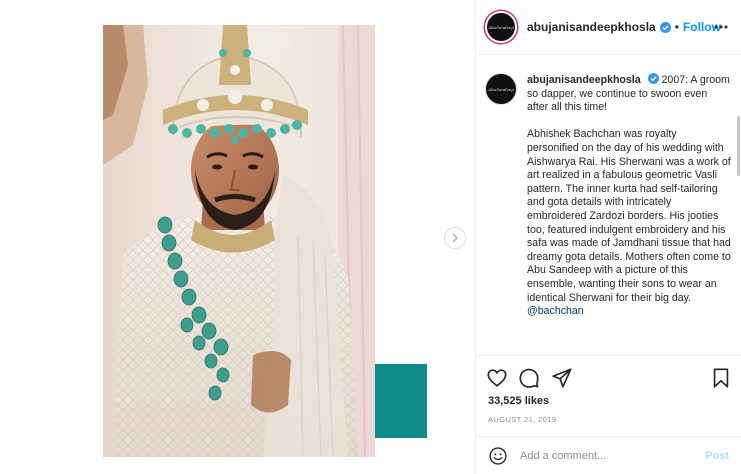 This screenshot has height=474, width=741. What do you see at coordinates (613, 455) in the screenshot?
I see `comment-input` at bounding box center [613, 455].